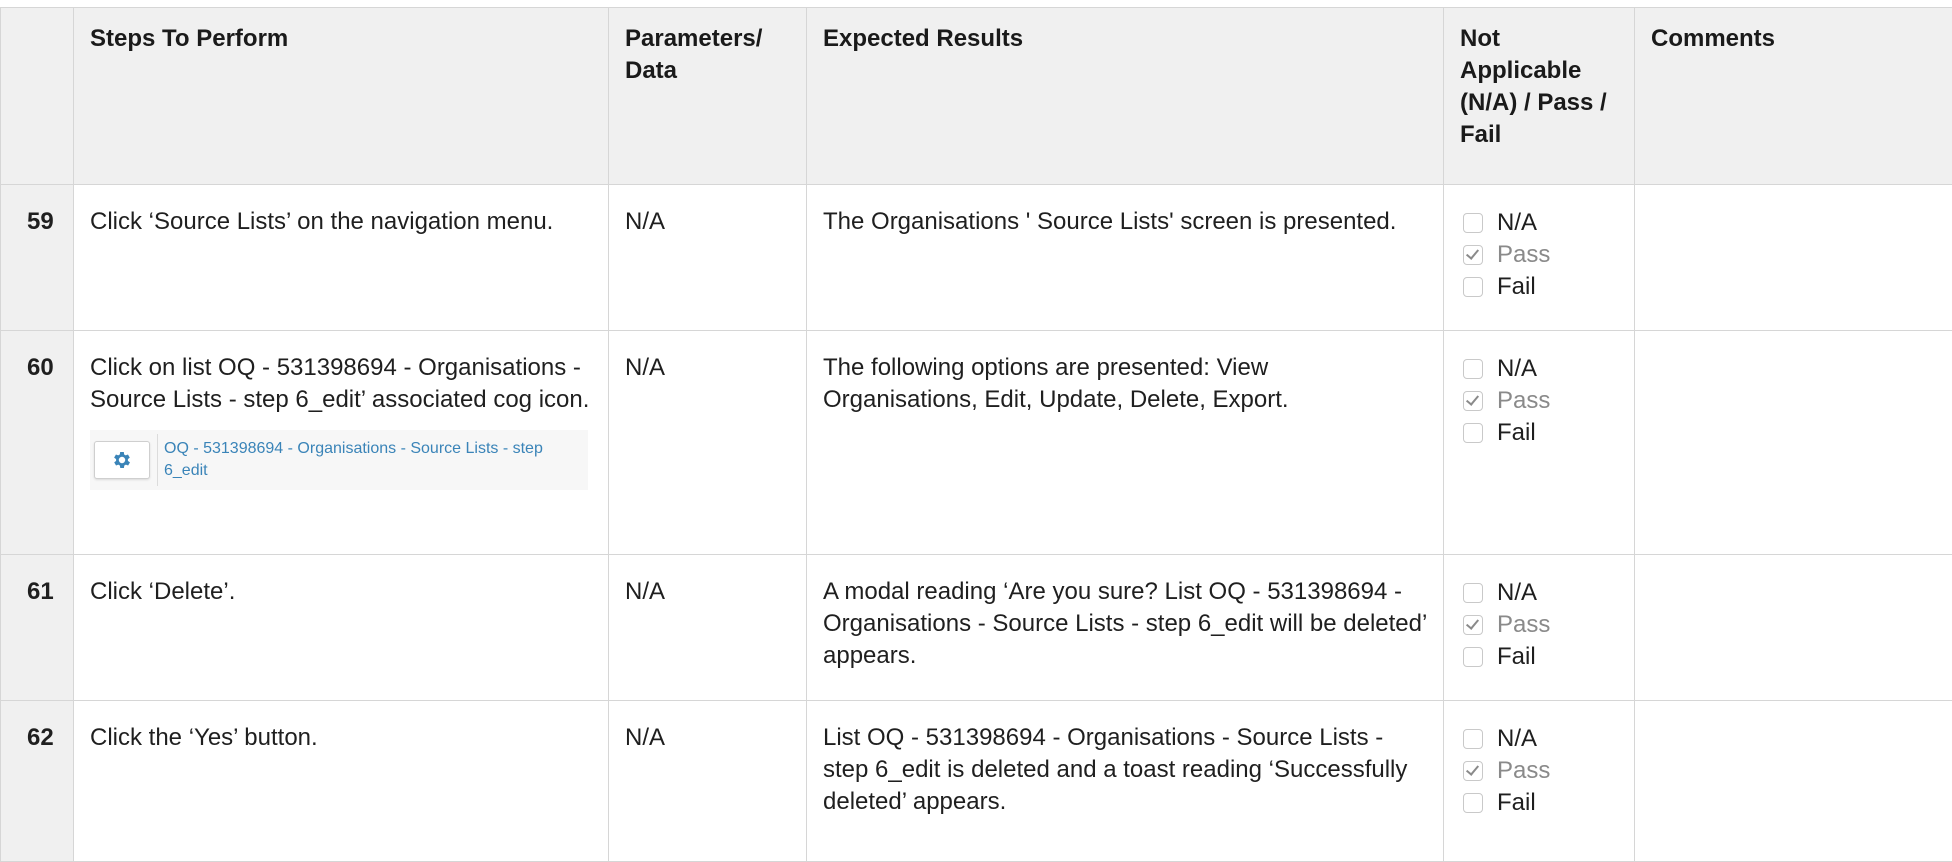  I want to click on step-number: 62, so click(37, 781).